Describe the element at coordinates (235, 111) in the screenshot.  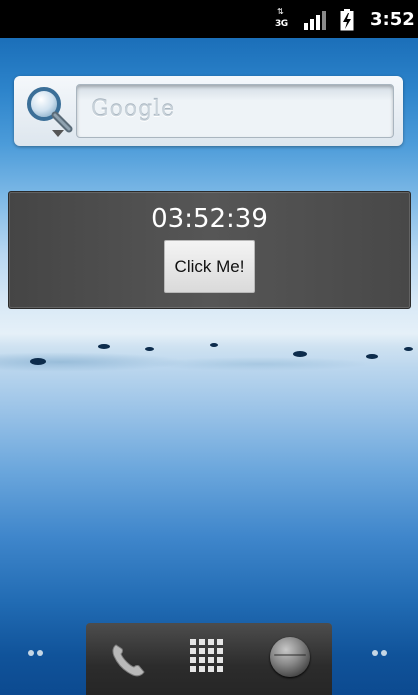
I see `search-input: Google` at that location.